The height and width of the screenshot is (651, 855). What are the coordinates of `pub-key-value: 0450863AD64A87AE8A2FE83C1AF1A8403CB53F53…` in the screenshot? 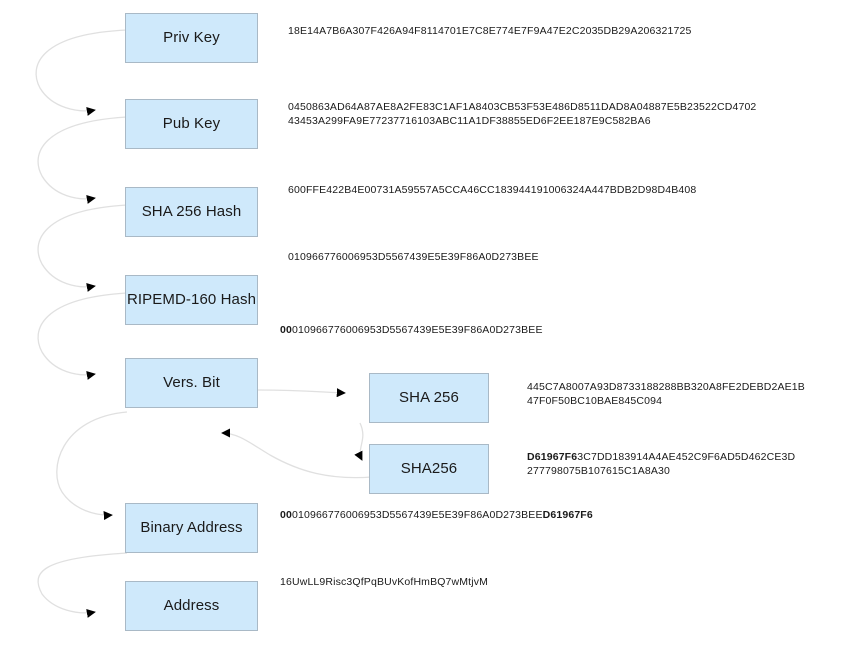 It's located at (522, 114).